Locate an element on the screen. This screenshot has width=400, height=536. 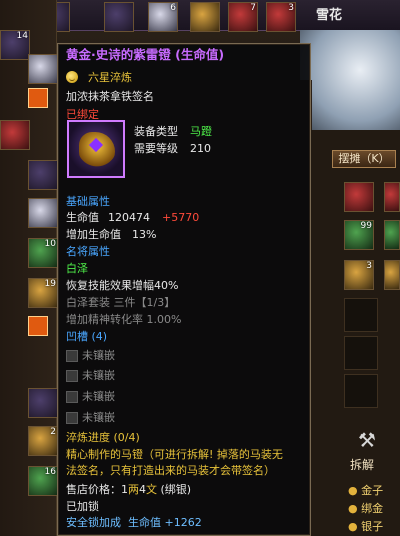
silver-coin-icon: ● is located at coordinates (353, 526).